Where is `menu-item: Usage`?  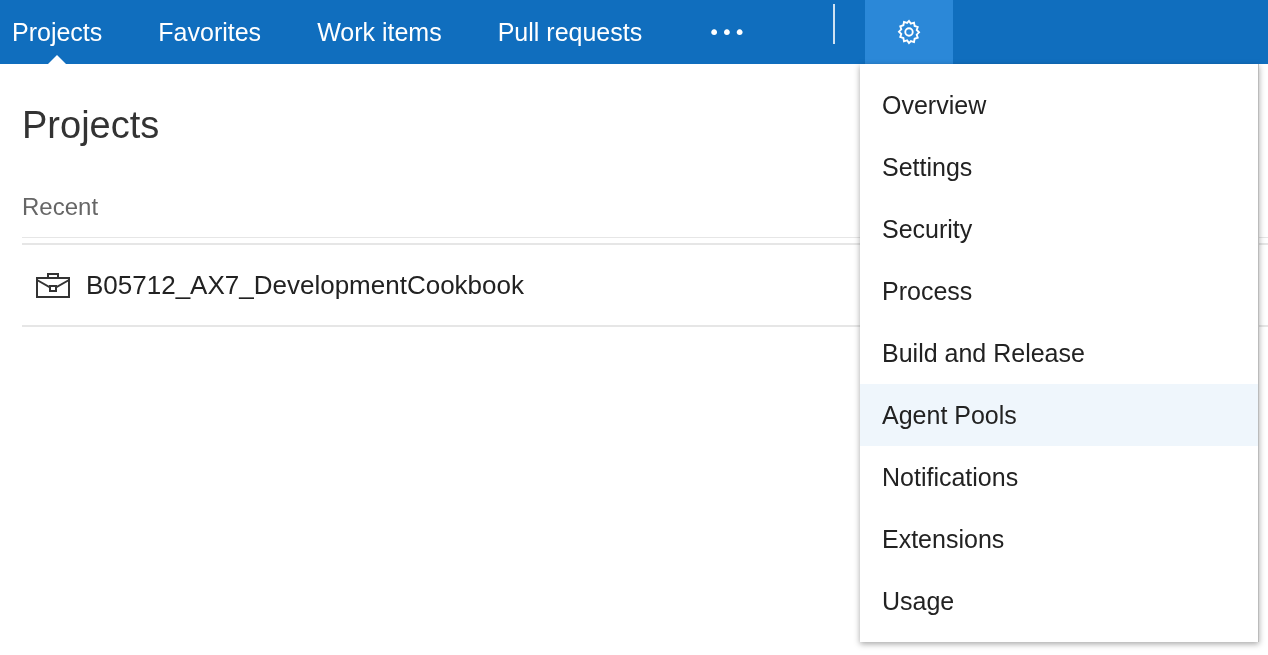
menu-item: Usage is located at coordinates (1059, 601).